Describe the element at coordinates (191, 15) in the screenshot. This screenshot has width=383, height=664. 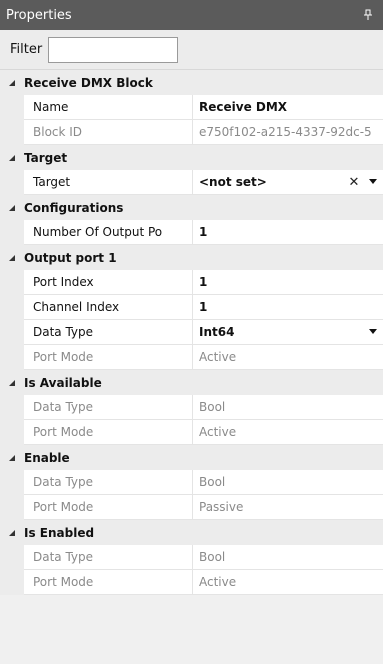
I see `panel-titlebar: Properties` at that location.